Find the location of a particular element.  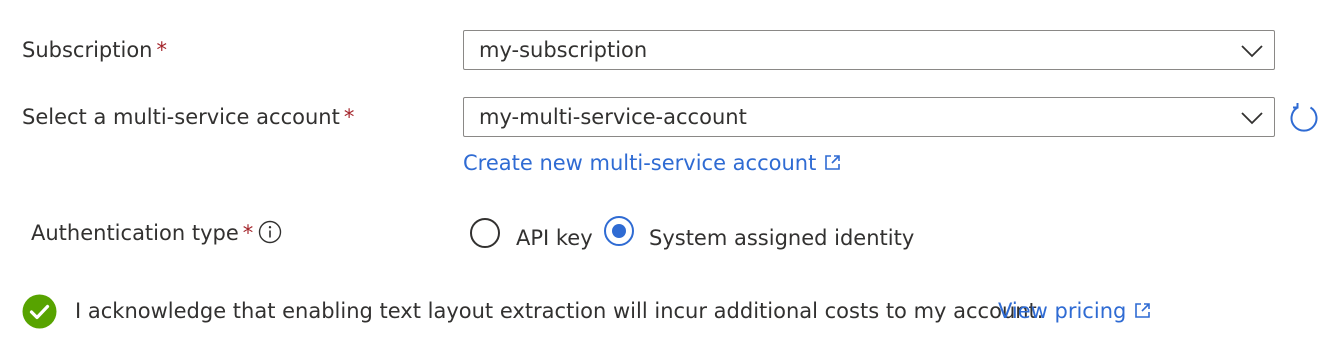

auth-label: Authentication type * is located at coordinates (142, 233).